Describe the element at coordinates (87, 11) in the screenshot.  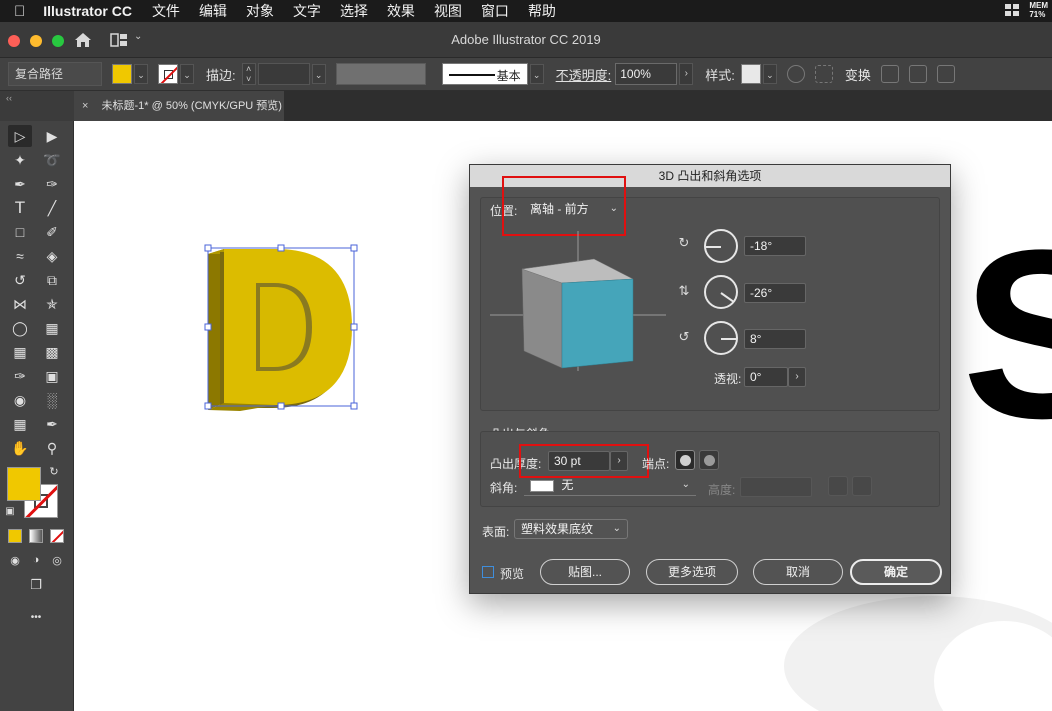
I see `menu-app-name: Illustrator CC` at that location.